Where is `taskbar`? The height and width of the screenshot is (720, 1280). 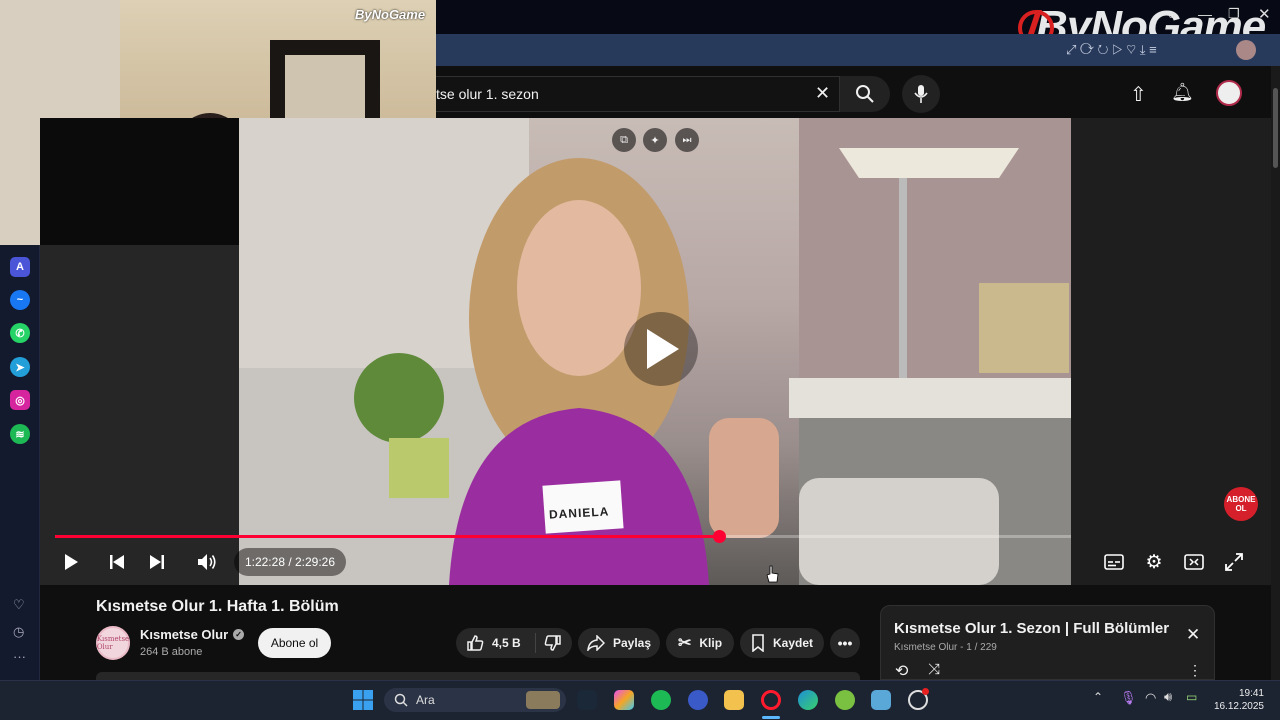
taskbar is located at coordinates (640, 700).